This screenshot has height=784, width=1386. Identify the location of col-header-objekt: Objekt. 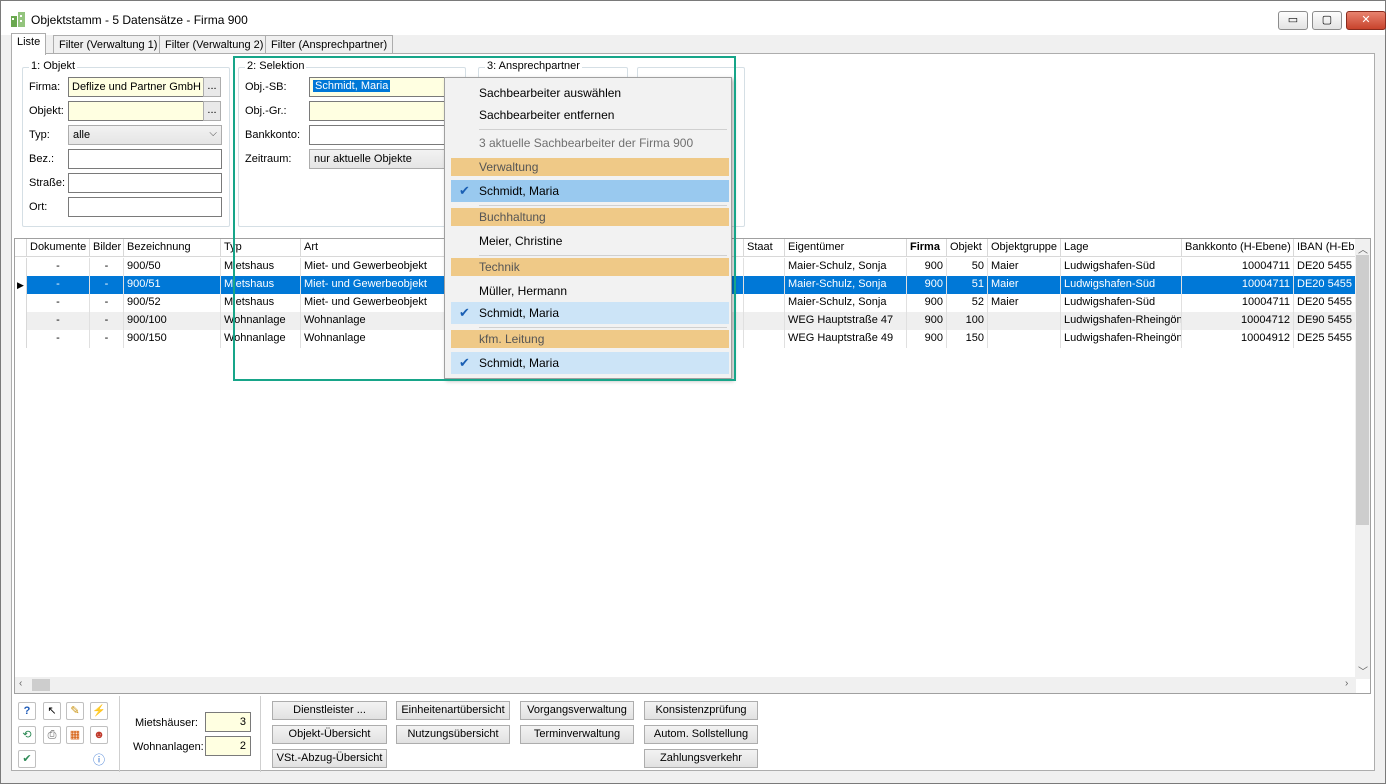
(967, 248).